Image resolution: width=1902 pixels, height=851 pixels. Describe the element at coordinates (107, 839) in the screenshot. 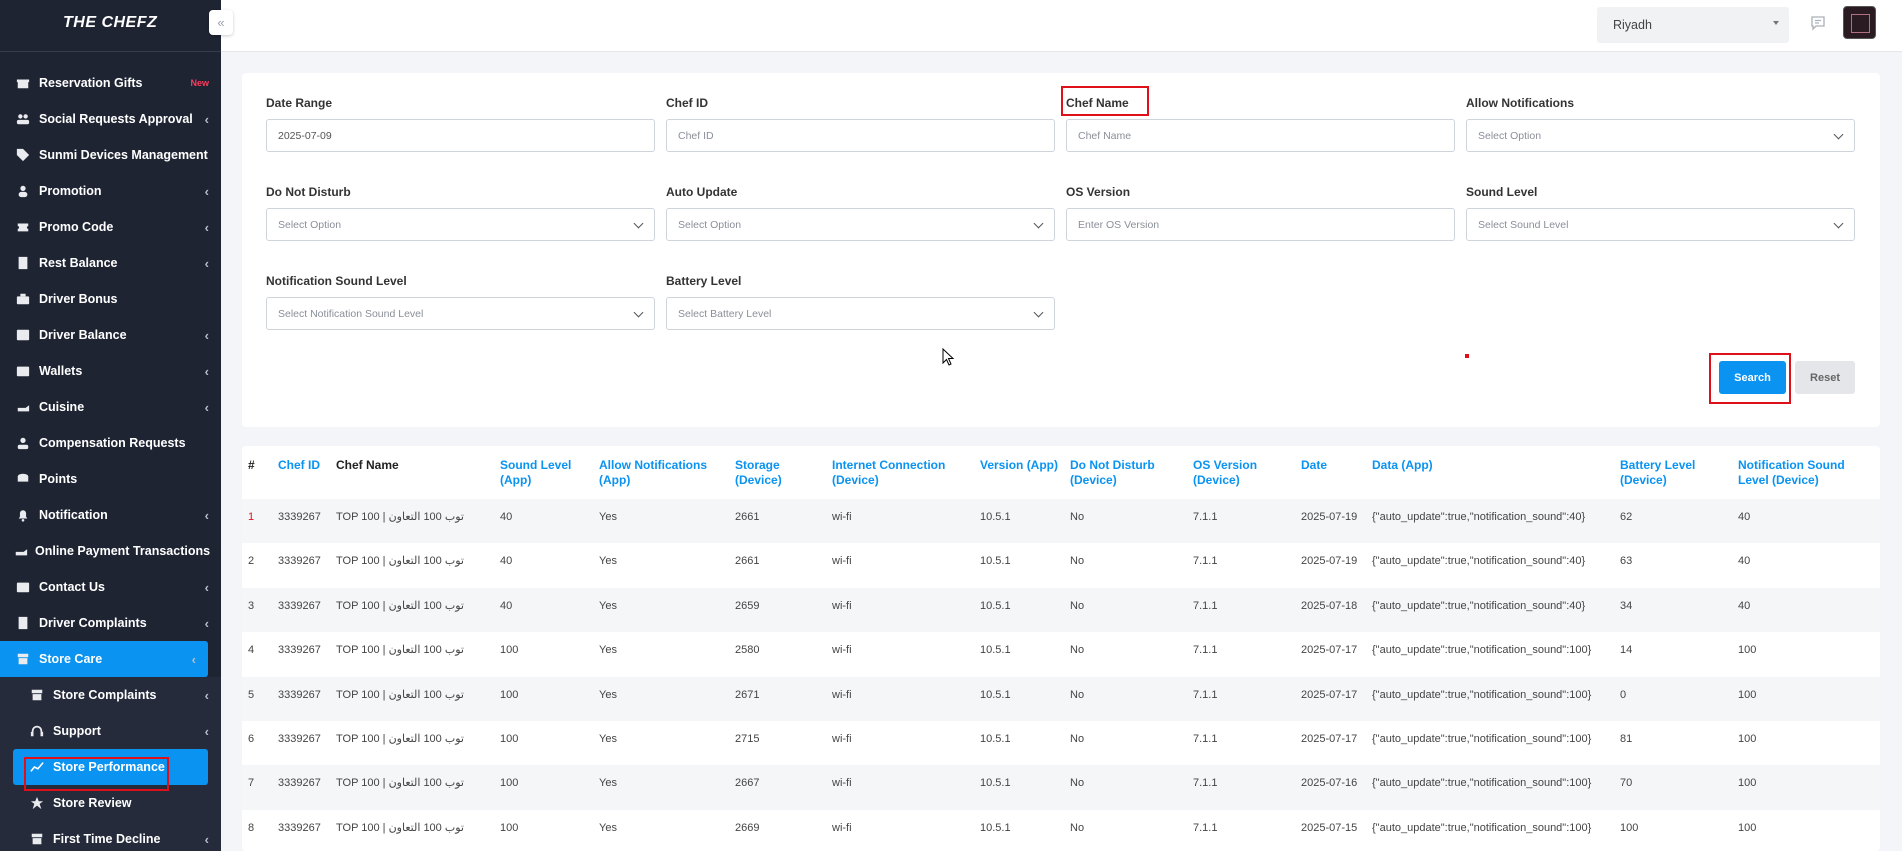

I see `sidebar-item-label: First Time Decline` at that location.